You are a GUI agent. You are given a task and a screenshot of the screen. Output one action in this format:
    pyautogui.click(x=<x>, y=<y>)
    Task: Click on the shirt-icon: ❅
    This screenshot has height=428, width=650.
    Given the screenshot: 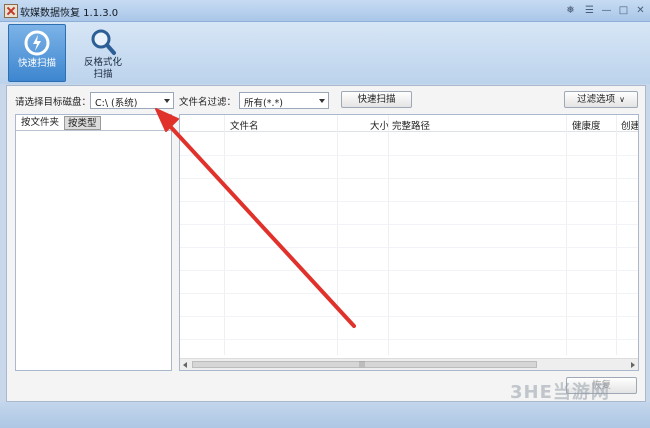 What is the action you would take?
    pyautogui.click(x=570, y=10)
    